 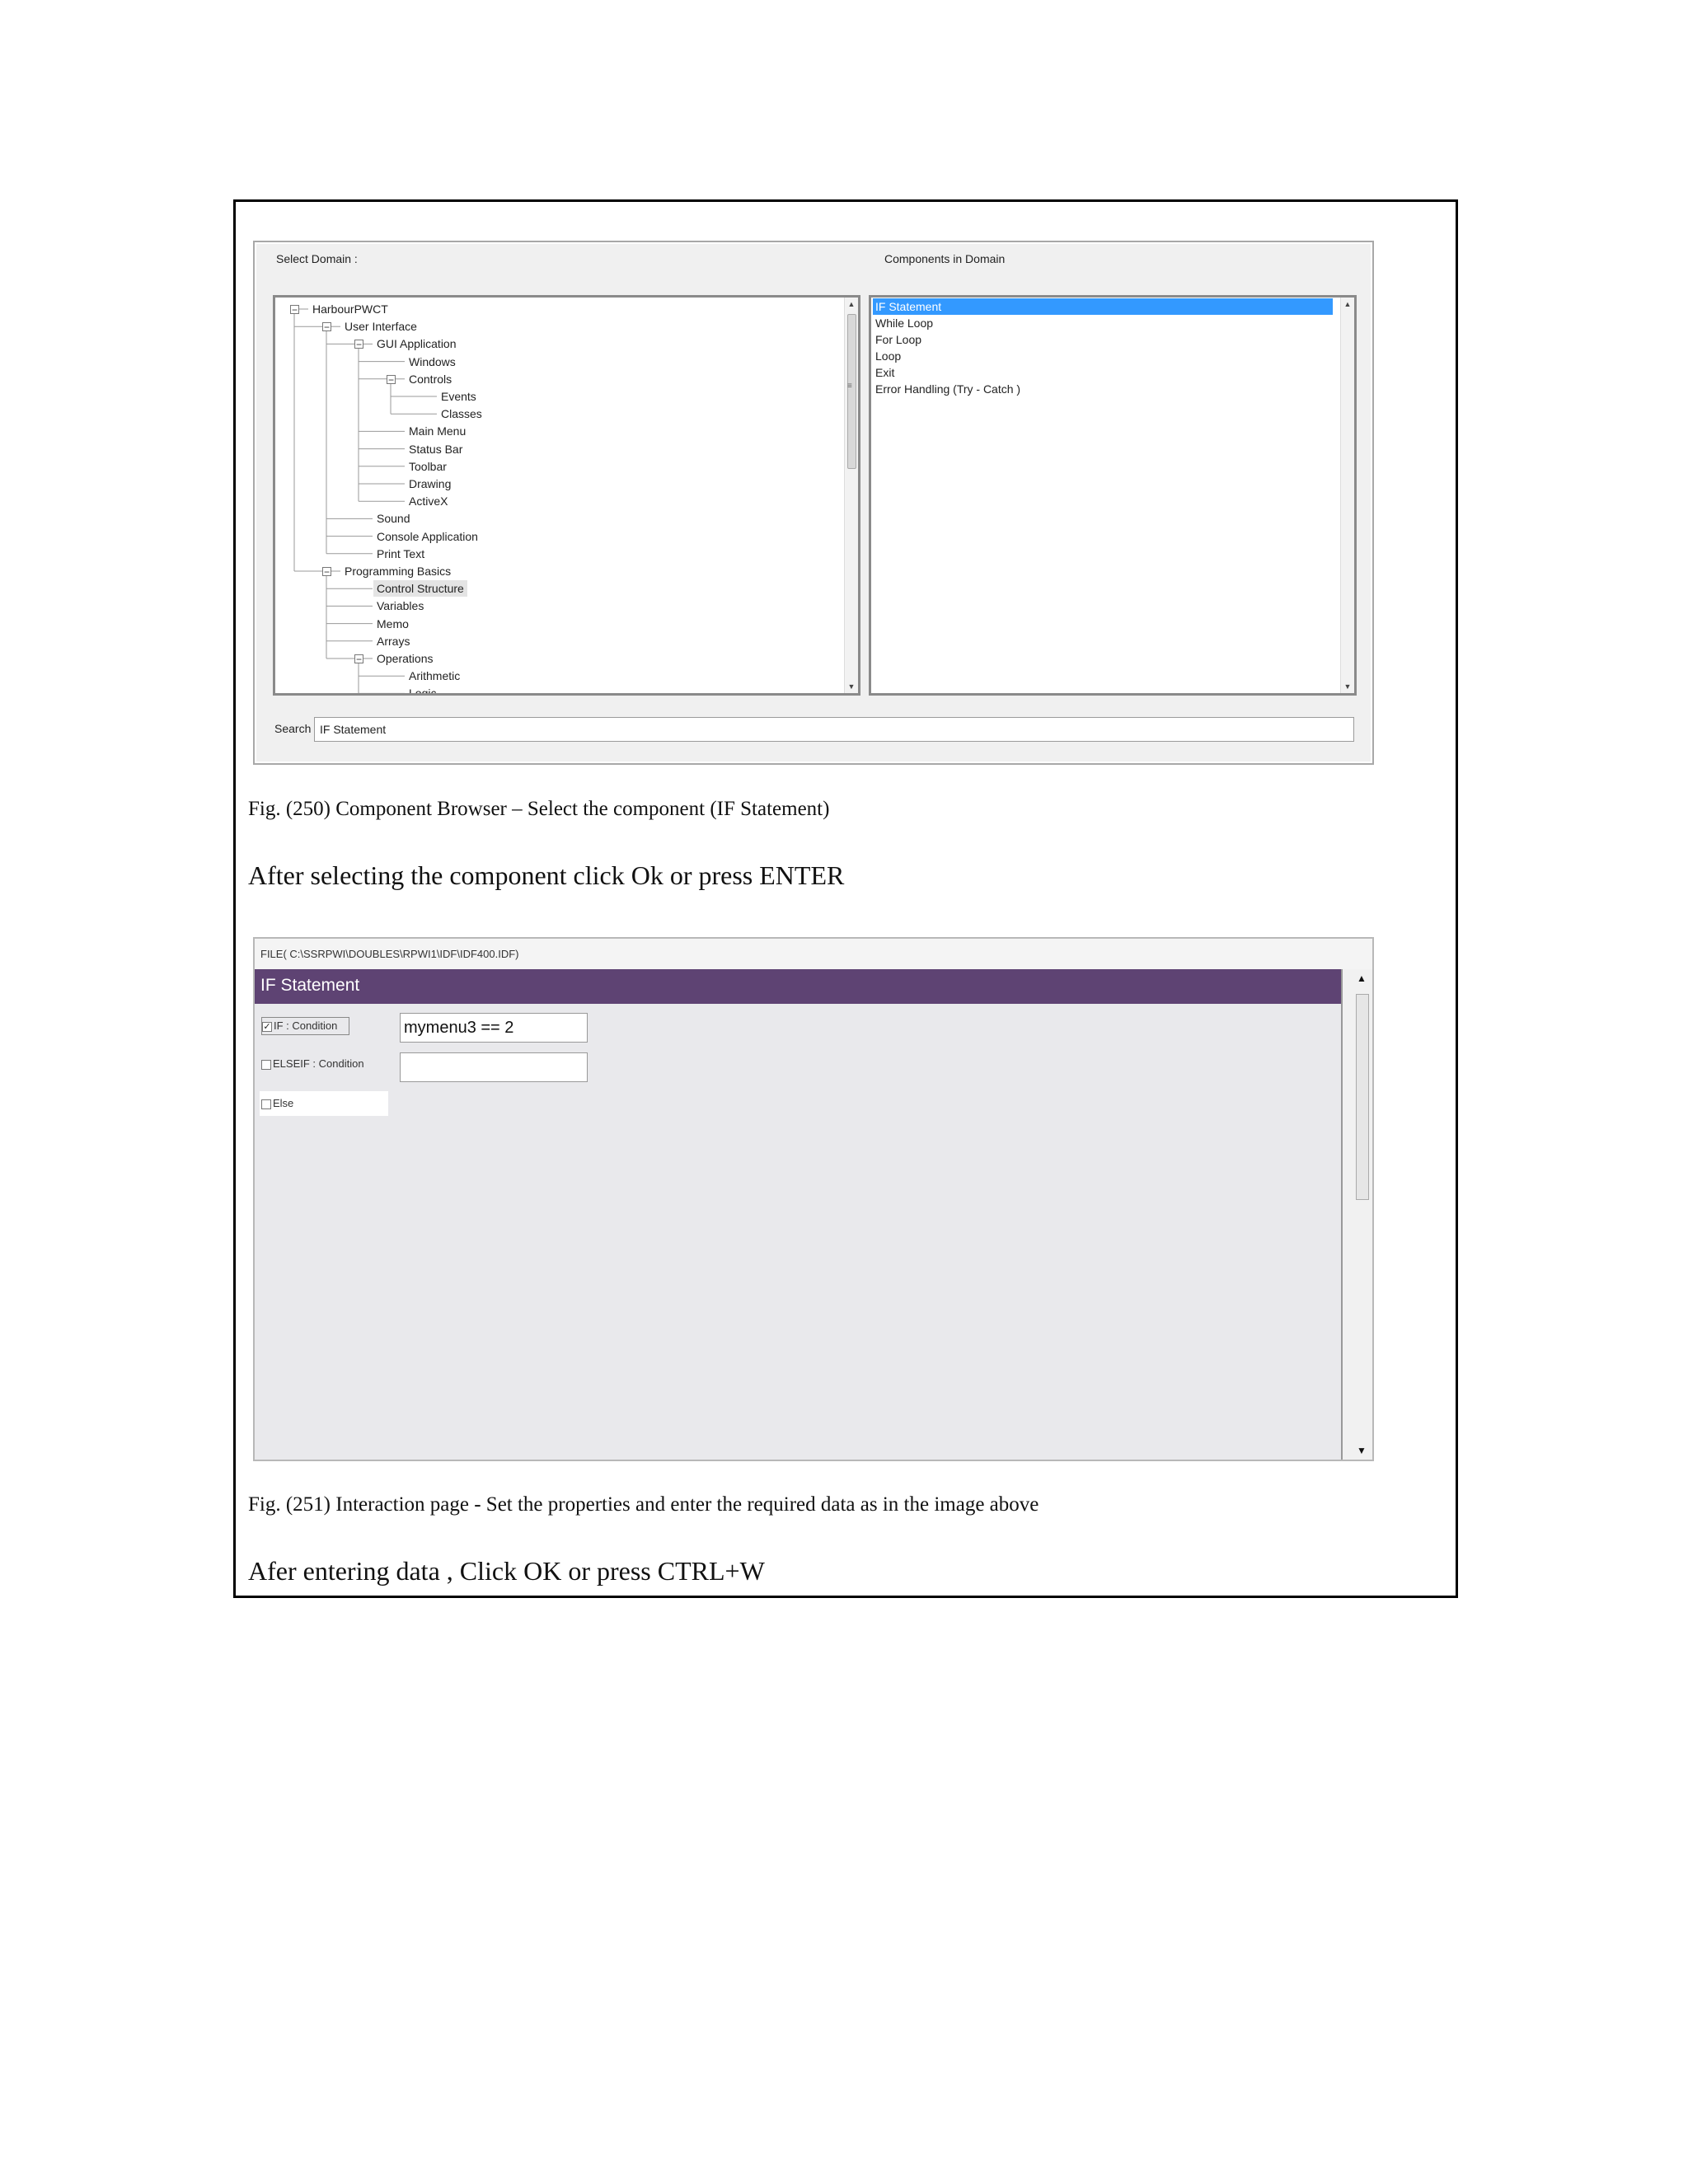 I want to click on tree-item: Print Text, so click(x=400, y=554).